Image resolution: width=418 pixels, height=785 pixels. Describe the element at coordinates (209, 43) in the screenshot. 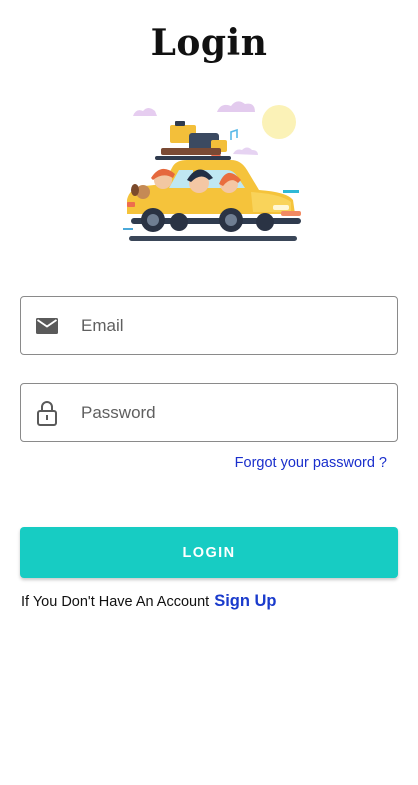

I see `page-title: Login` at that location.